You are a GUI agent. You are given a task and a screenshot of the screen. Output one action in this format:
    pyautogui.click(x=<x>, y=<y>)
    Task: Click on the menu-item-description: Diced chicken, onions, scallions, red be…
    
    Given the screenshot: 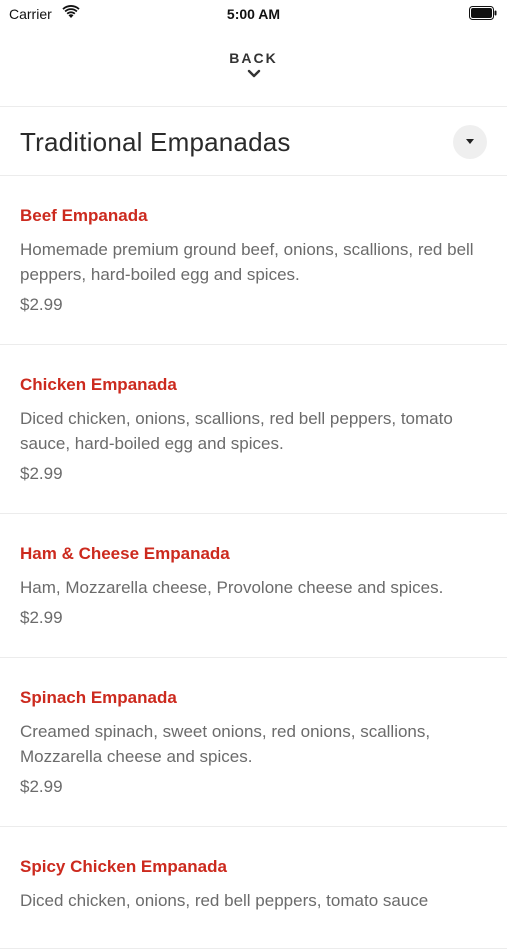 What is the action you would take?
    pyautogui.click(x=236, y=431)
    